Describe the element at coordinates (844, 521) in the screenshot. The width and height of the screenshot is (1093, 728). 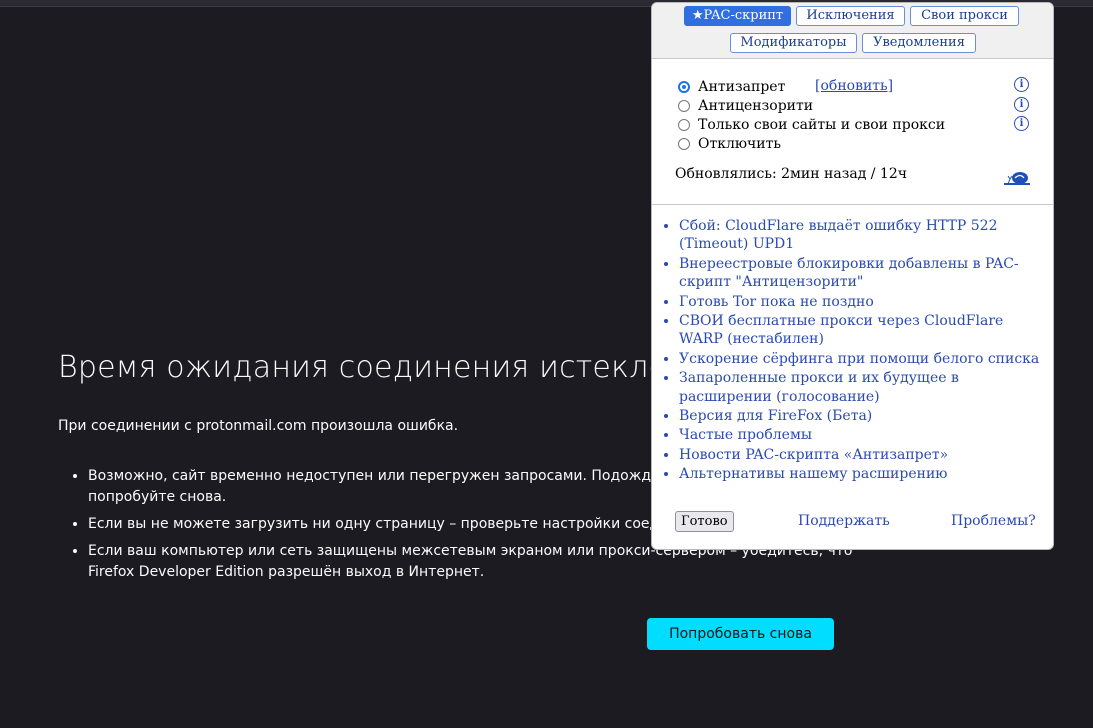
I see `support-link: Поддержать` at that location.